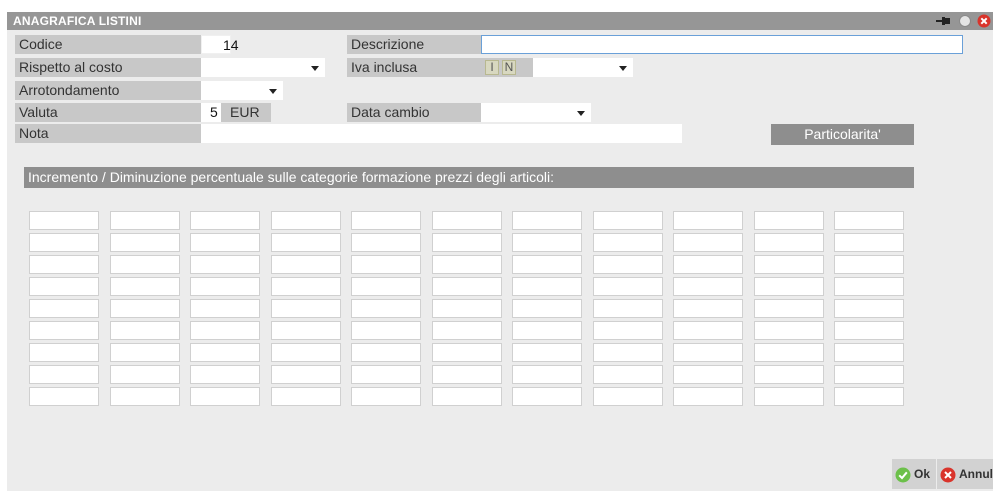  What do you see at coordinates (263, 67) in the screenshot?
I see `rispetto-select` at bounding box center [263, 67].